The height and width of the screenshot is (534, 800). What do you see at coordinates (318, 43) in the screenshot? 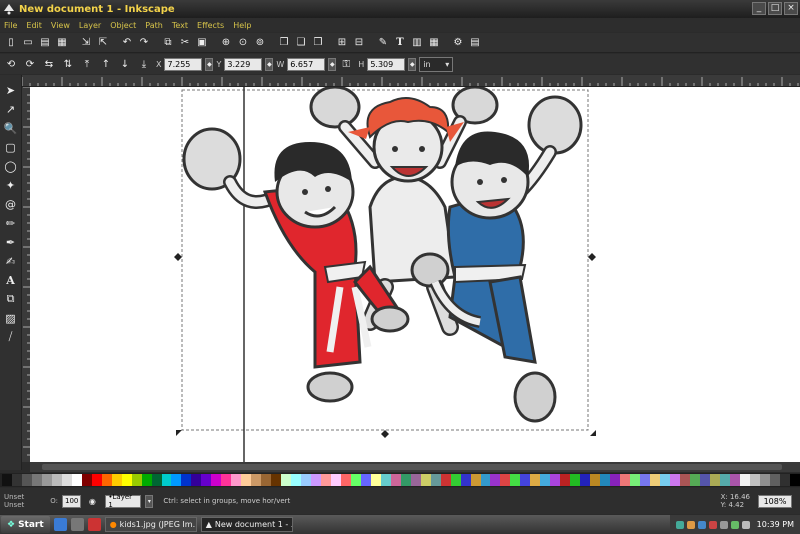
I see `unlink-clone-icon: ❒` at bounding box center [318, 43].